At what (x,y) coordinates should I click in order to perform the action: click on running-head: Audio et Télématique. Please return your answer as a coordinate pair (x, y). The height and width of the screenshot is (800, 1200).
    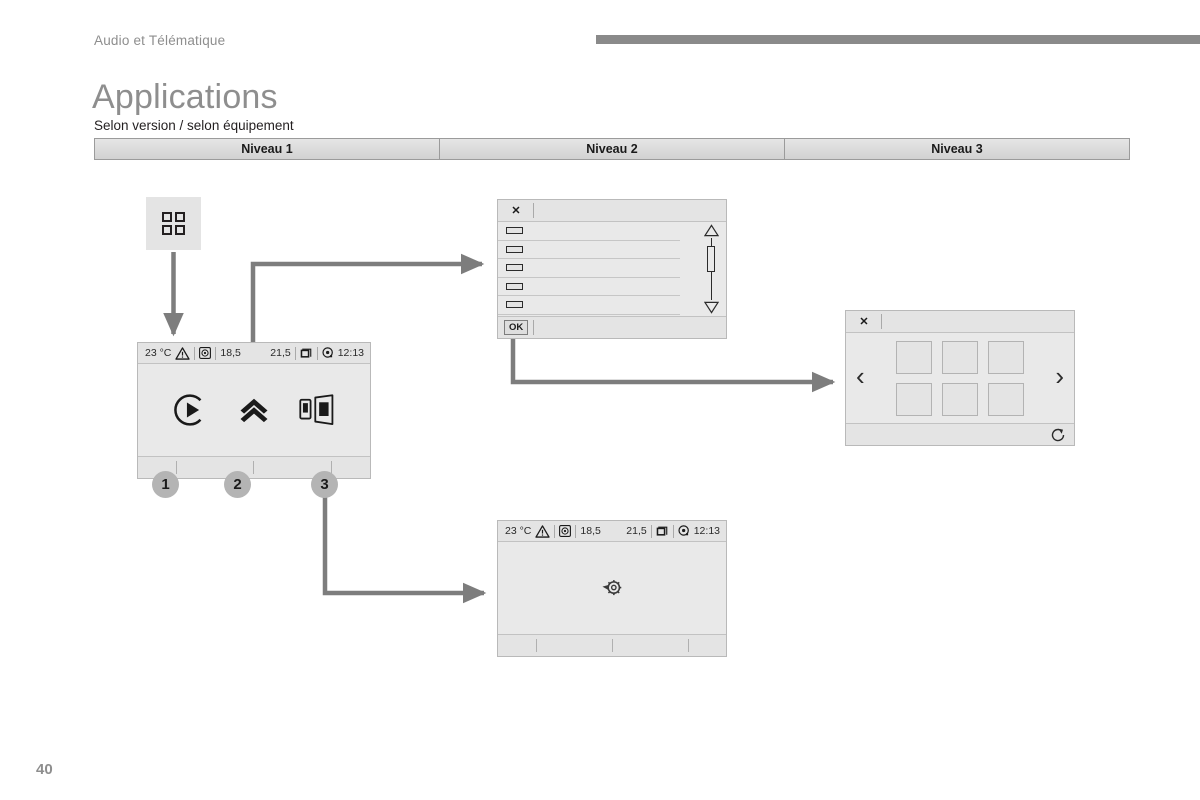
    Looking at the image, I should click on (160, 40).